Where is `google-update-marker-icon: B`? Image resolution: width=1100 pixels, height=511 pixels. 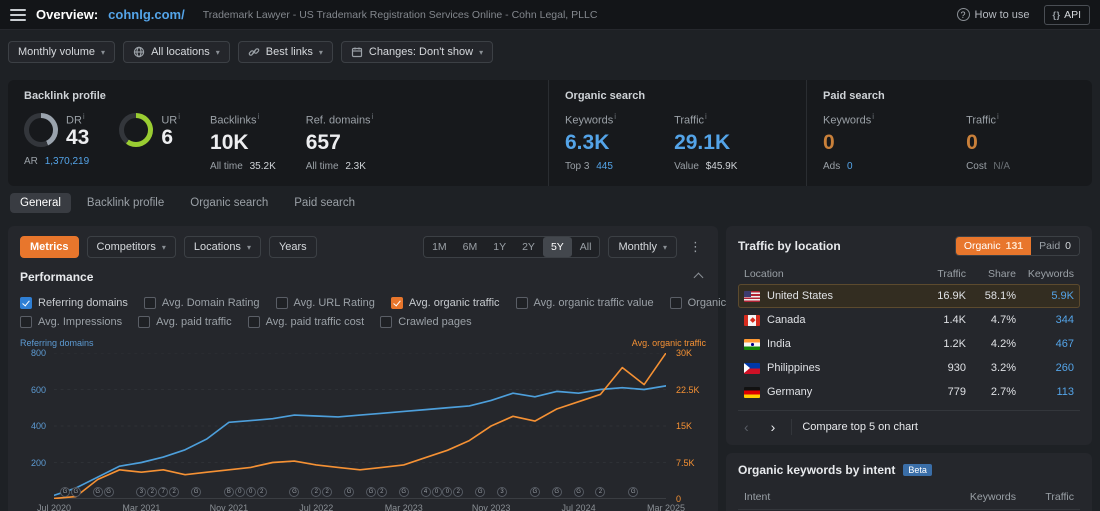
google-update-marker-icon: B is located at coordinates (228, 492).